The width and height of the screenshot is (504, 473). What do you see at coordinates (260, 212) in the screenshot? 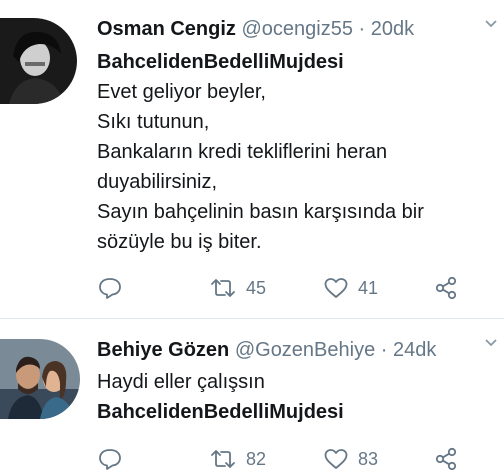
I see `tweet-line: Sayın bahçelinin basın karşısında bir` at bounding box center [260, 212].